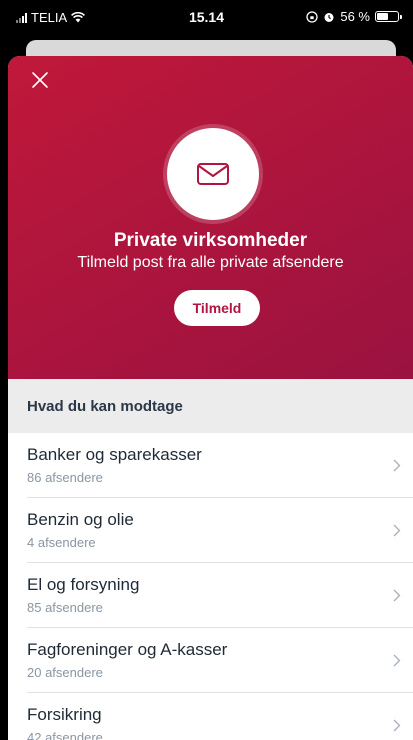 Image resolution: width=413 pixels, height=740 pixels. I want to click on list-item-title: Forsikring, so click(64, 714).